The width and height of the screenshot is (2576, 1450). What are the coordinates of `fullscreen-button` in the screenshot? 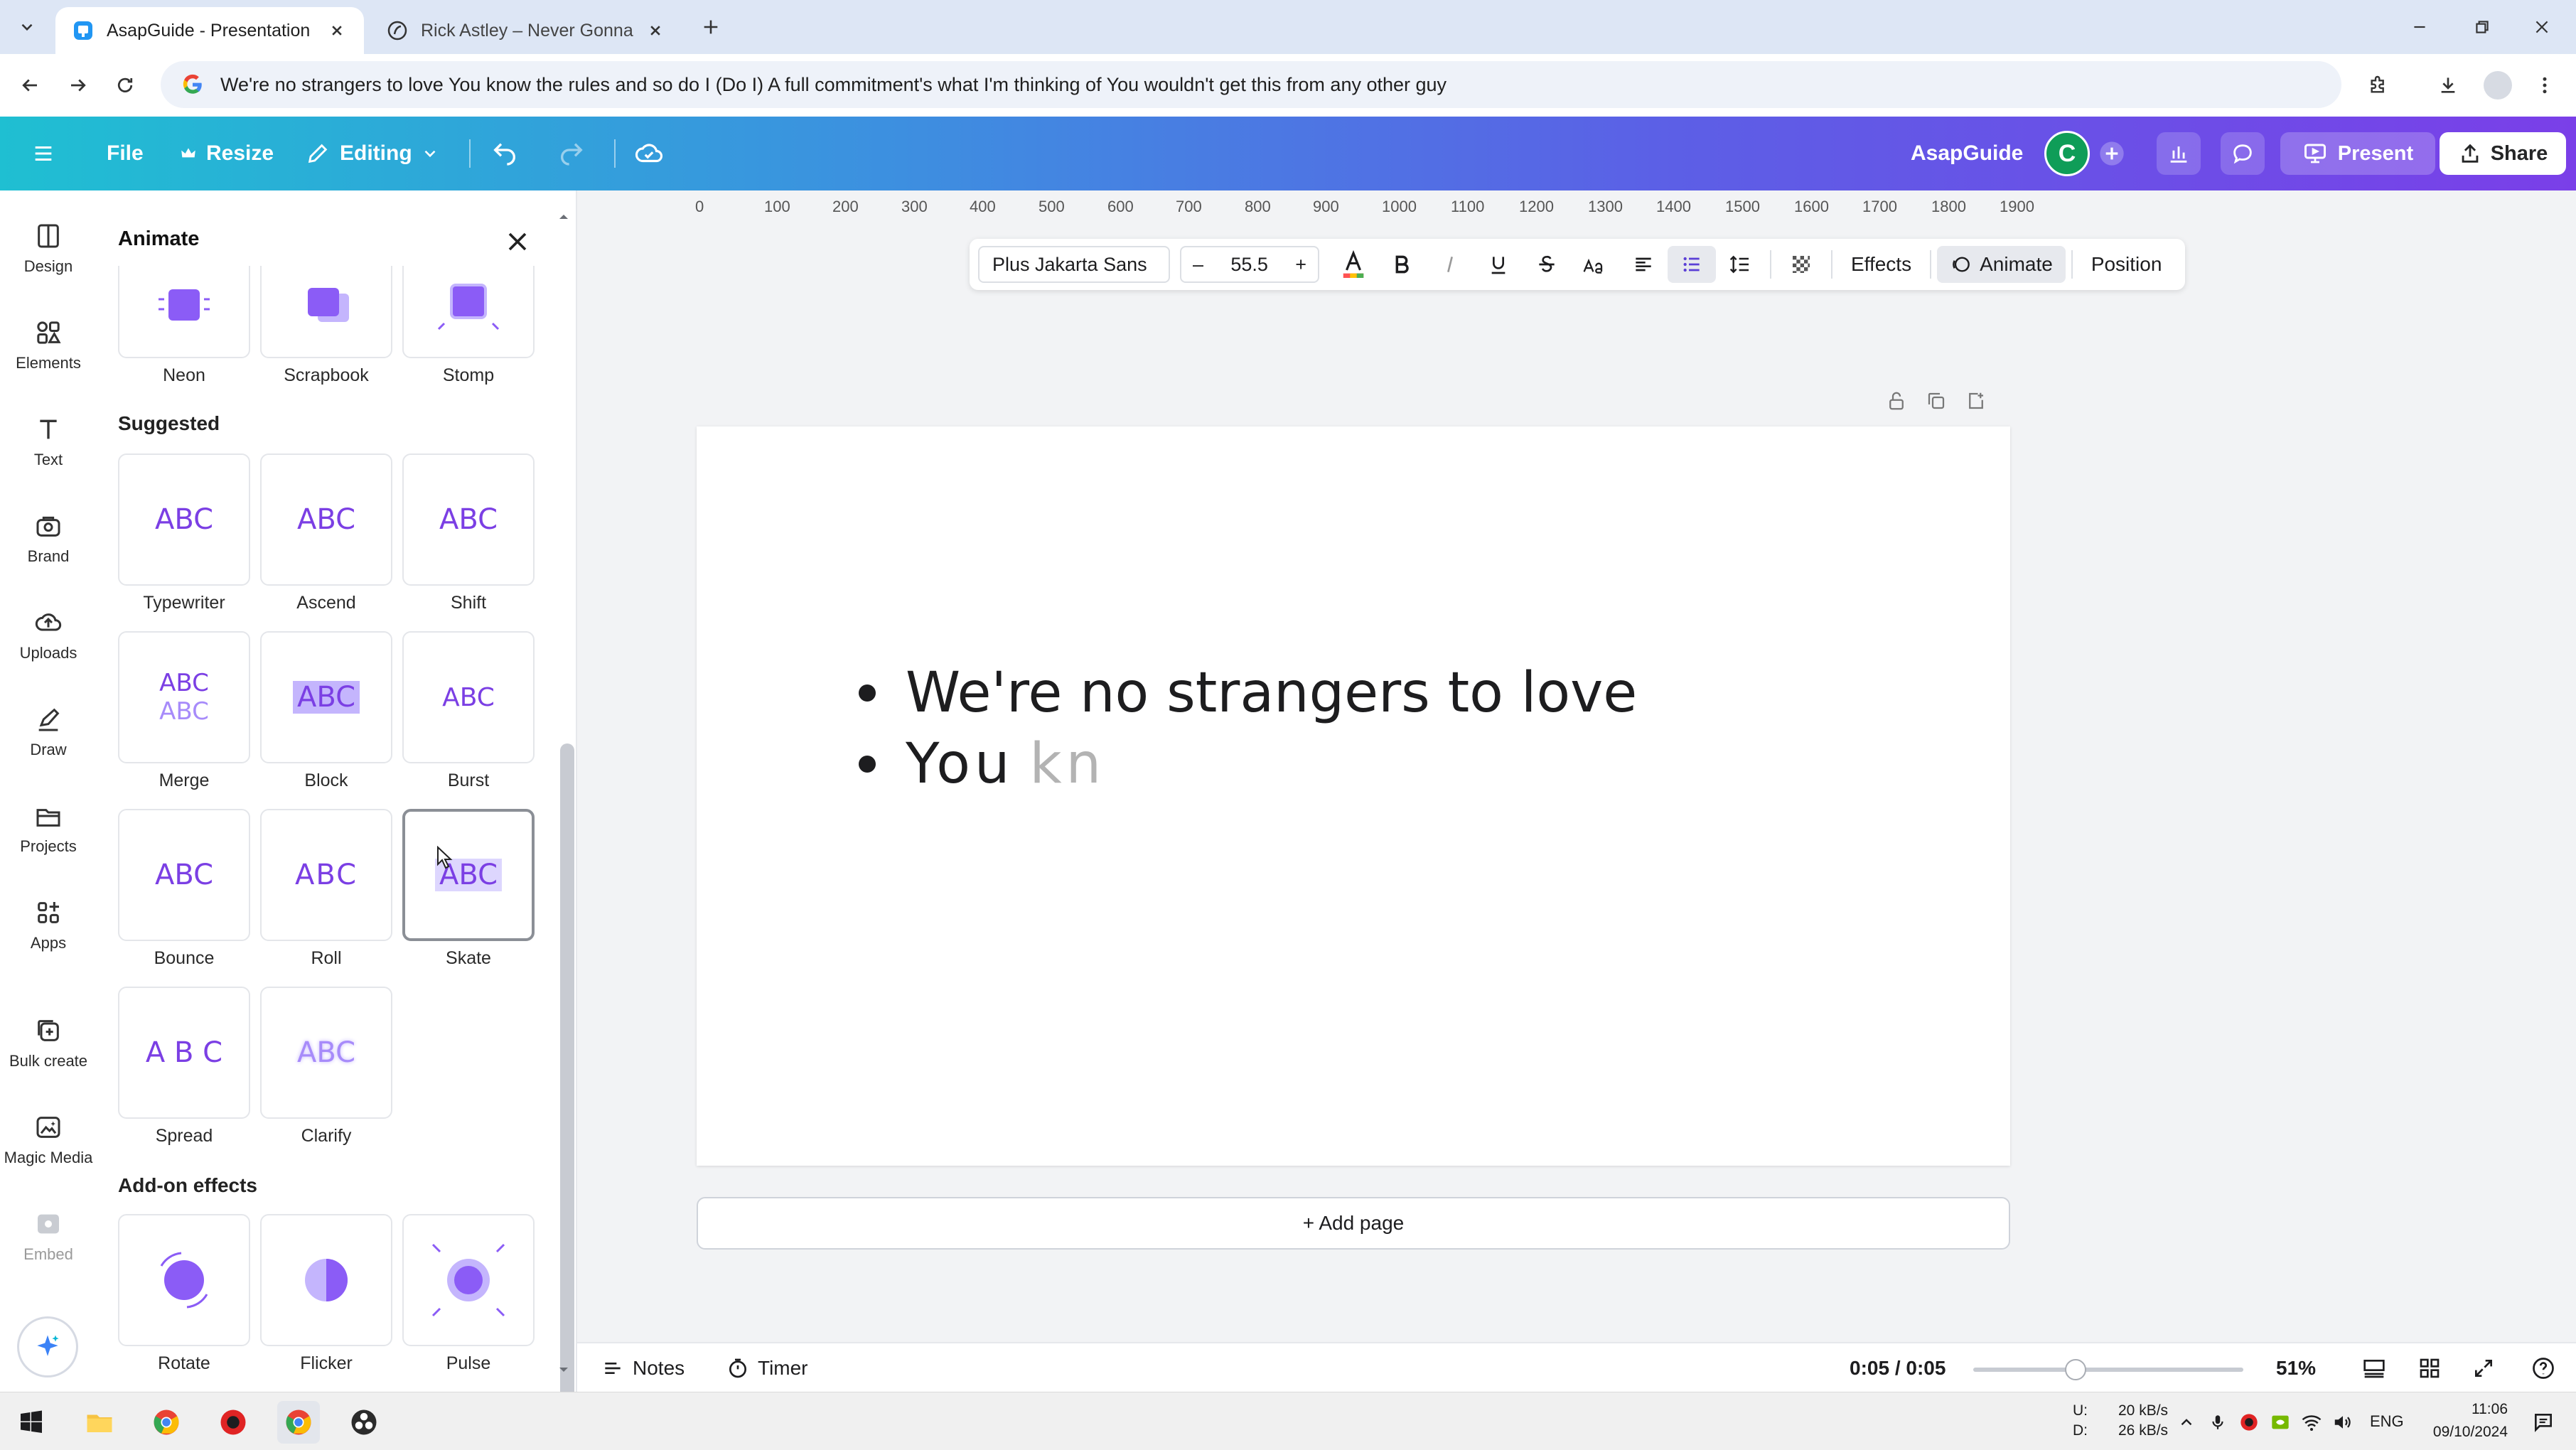 It's located at (2487, 1368).